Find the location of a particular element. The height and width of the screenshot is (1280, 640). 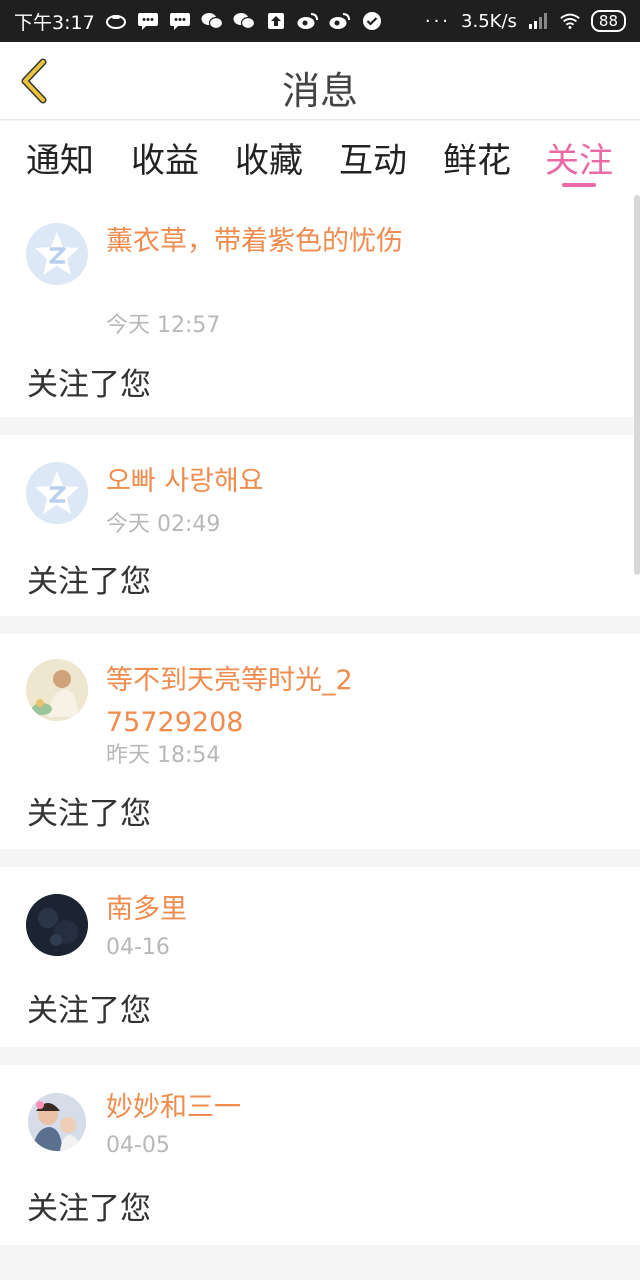

tab-flowers: 鲜花 is located at coordinates (477, 157).